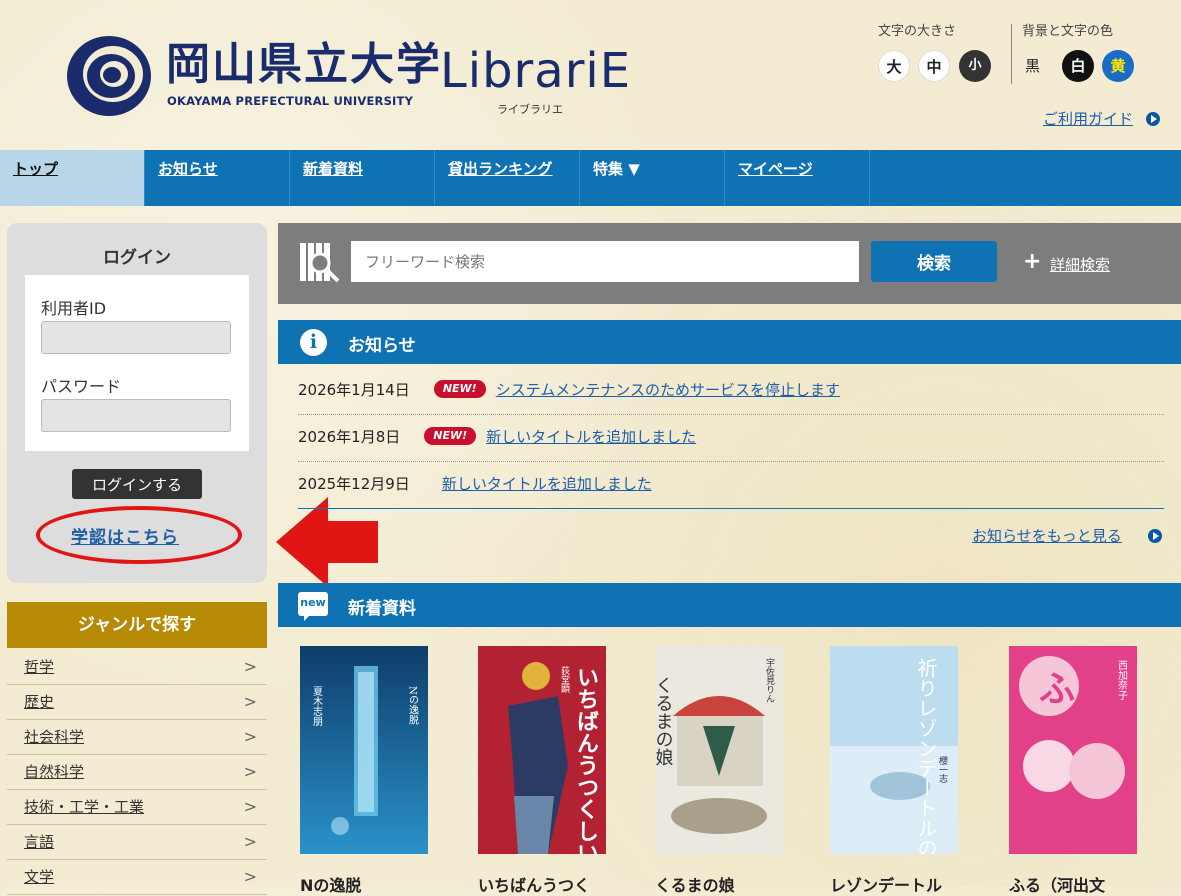 The height and width of the screenshot is (896, 1181). I want to click on genre-list: 哲学 > 歴史 > 社会科学 > 自然科学 > 技術・工学・工業 > 言語 > 文学 >, so click(137, 772).